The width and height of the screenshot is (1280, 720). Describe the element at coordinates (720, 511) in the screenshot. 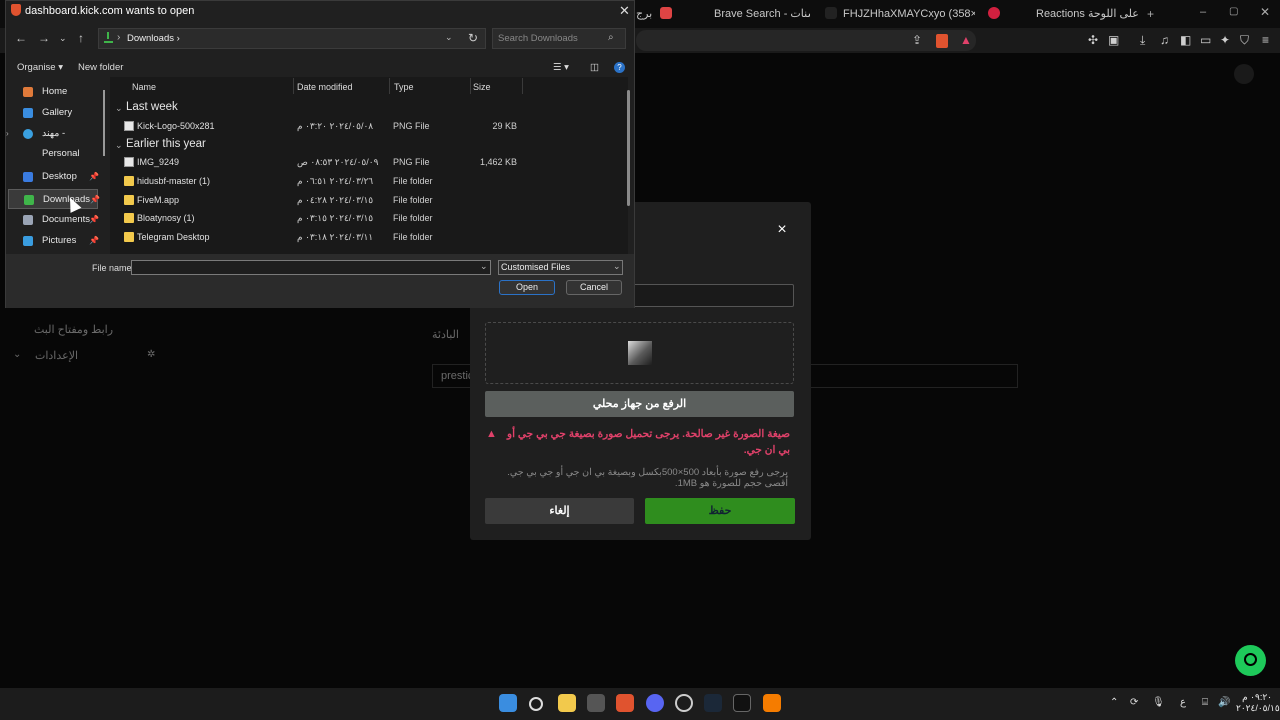

I see `modal-save-button: حفظ` at that location.